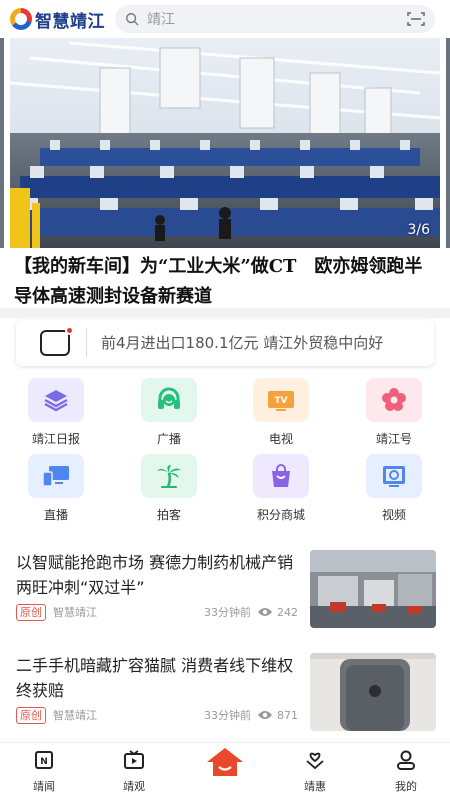 Image resolution: width=450 pixels, height=800 pixels. What do you see at coordinates (406, 786) in the screenshot?
I see `tab-label: 我的` at bounding box center [406, 786].